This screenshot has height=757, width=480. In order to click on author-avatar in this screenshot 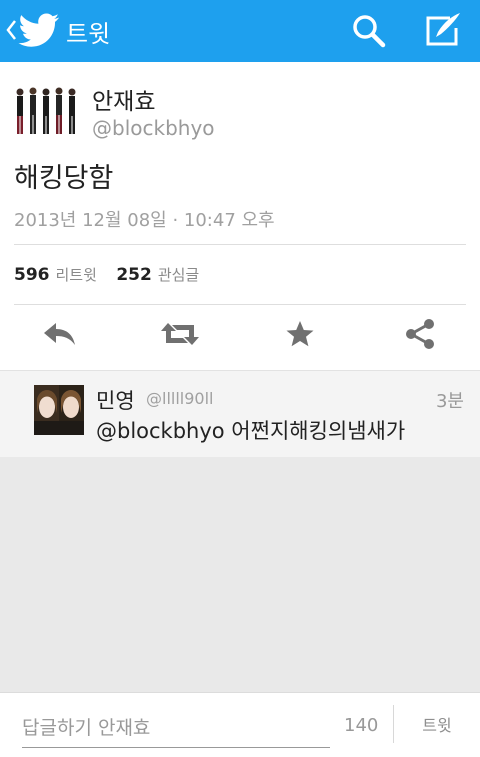, I will do `click(46, 112)`.